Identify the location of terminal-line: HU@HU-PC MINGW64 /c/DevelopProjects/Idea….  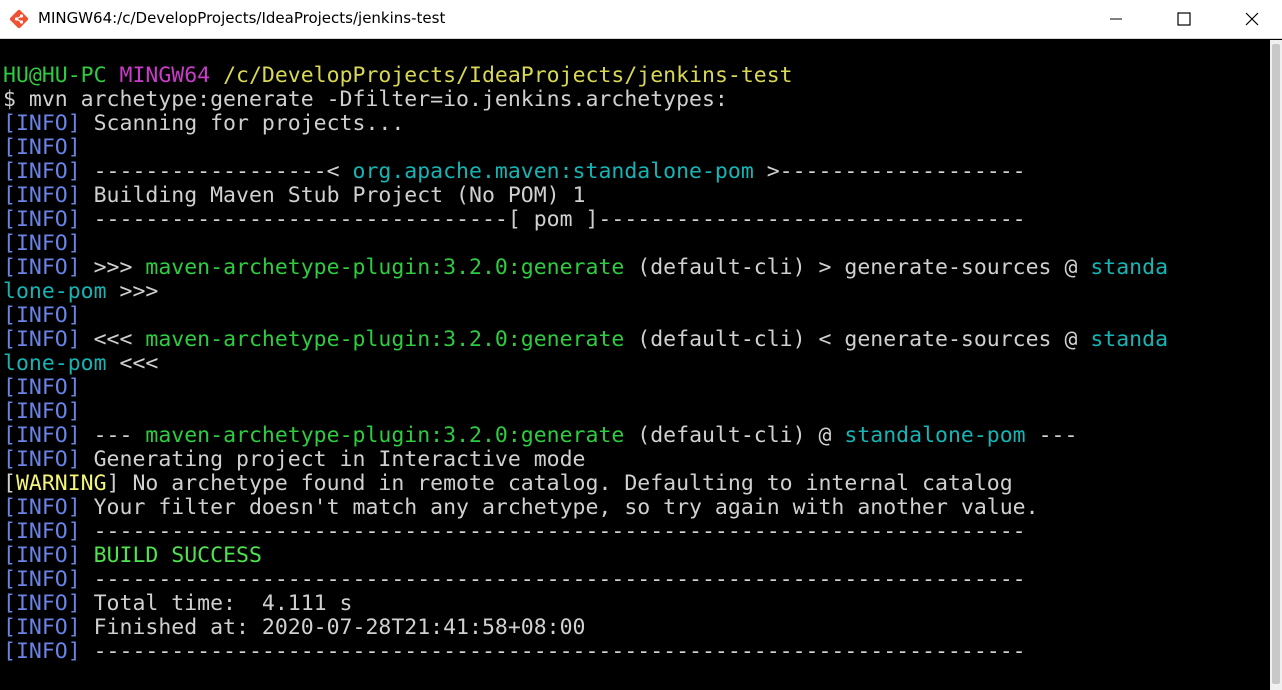
(585, 76).